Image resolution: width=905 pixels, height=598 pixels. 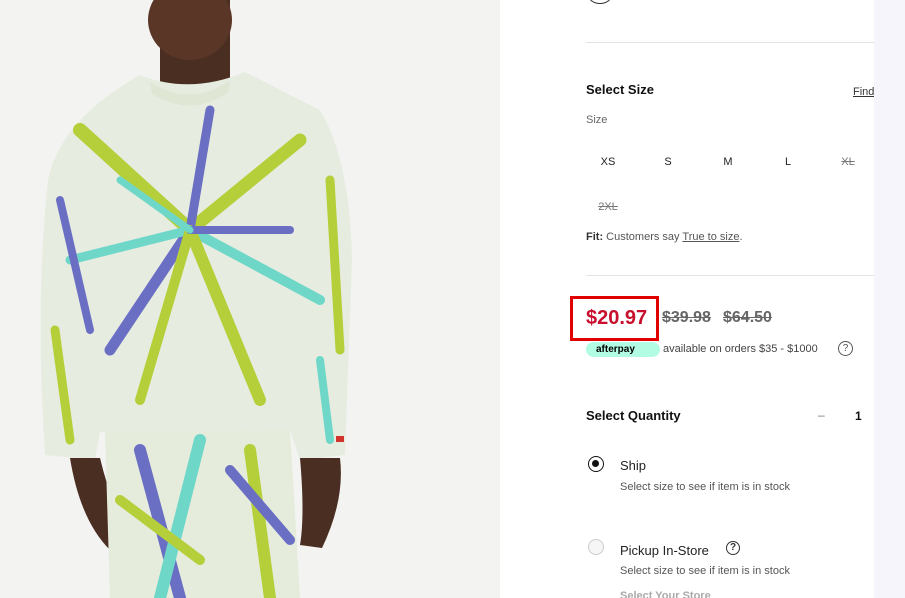 What do you see at coordinates (728, 162) in the screenshot?
I see `size-option-m: M` at bounding box center [728, 162].